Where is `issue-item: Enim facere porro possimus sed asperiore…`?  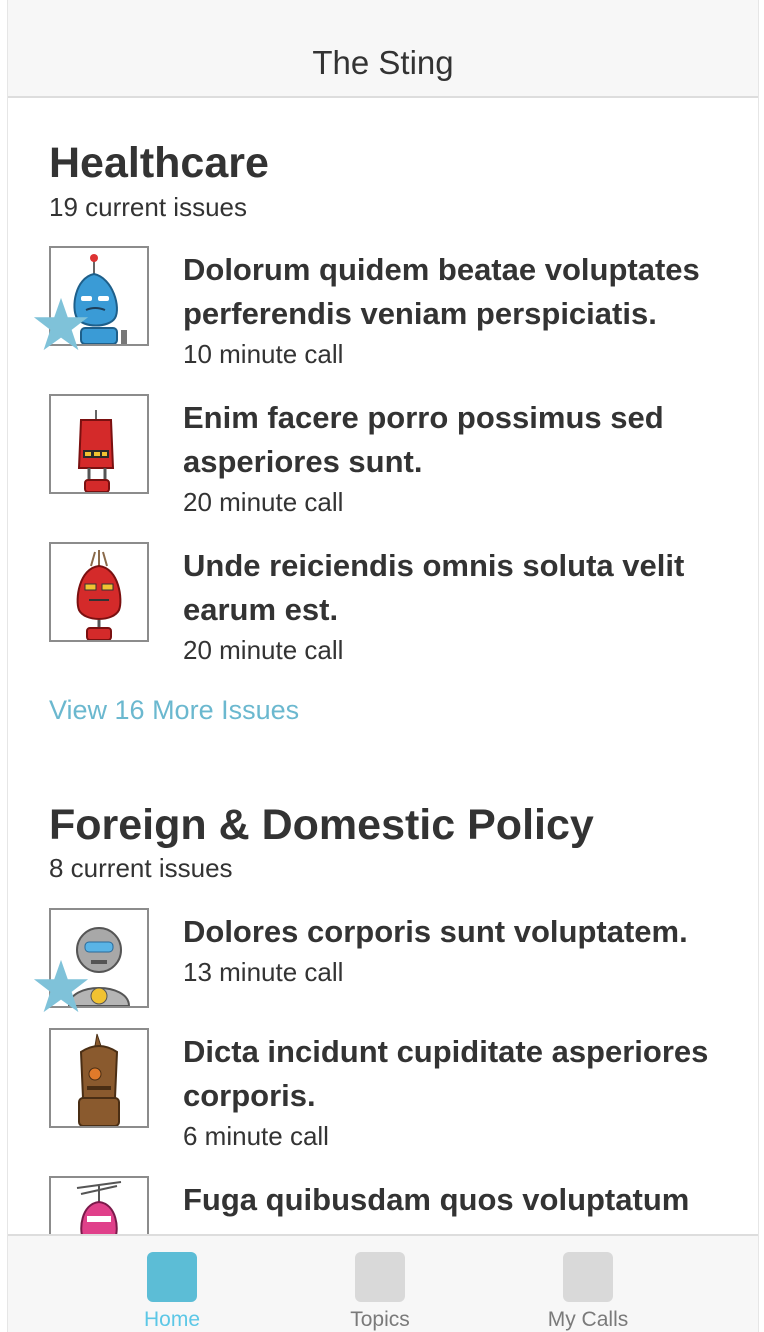 issue-item: Enim facere porro possimus sed asperiore… is located at coordinates (389, 459).